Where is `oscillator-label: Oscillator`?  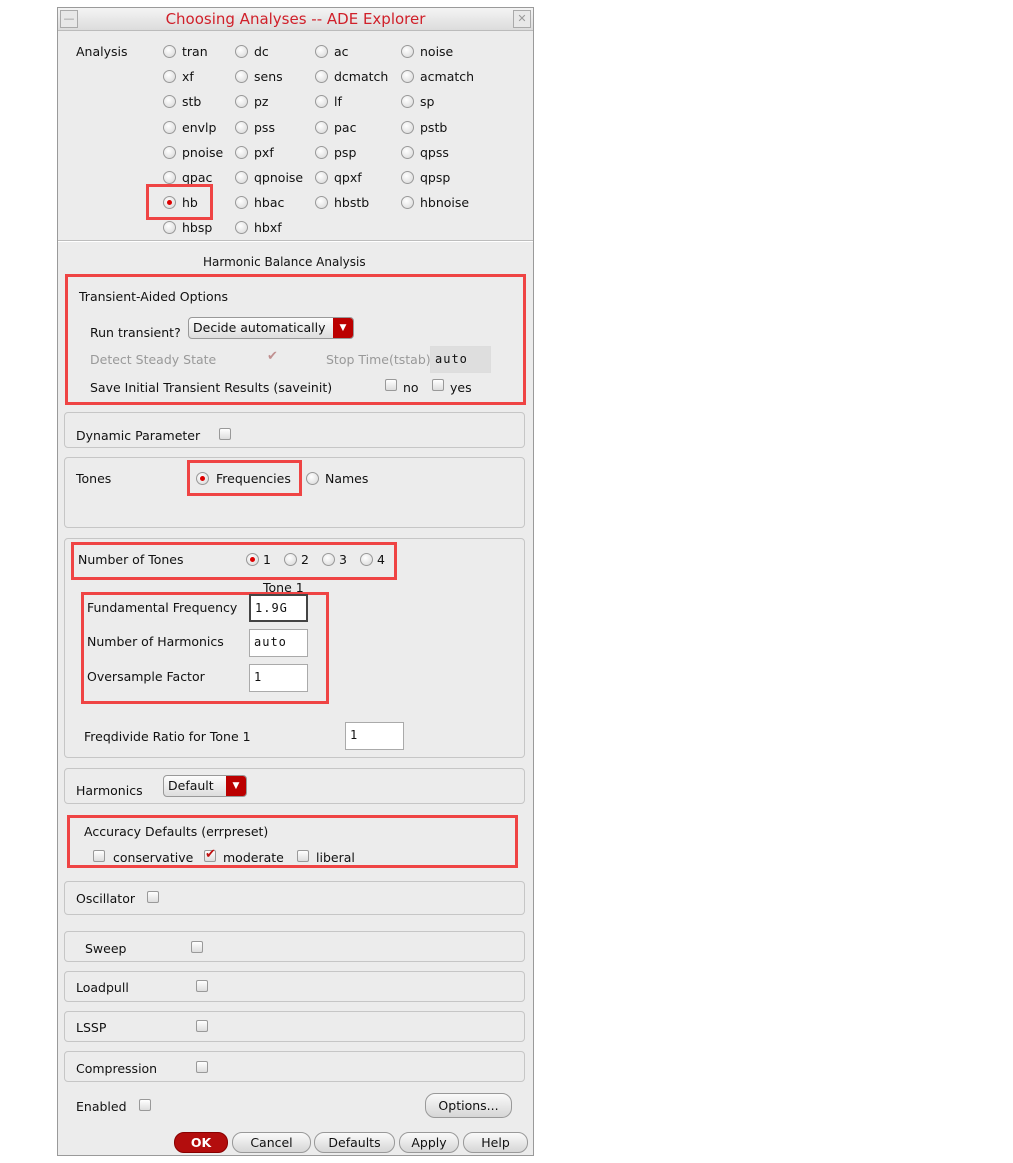 oscillator-label: Oscillator is located at coordinates (105, 898).